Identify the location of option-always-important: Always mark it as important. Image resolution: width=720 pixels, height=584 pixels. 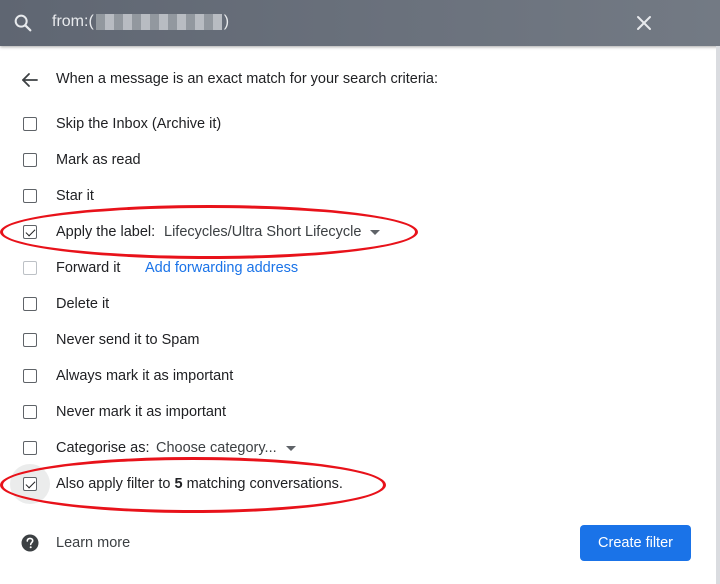
(350, 376).